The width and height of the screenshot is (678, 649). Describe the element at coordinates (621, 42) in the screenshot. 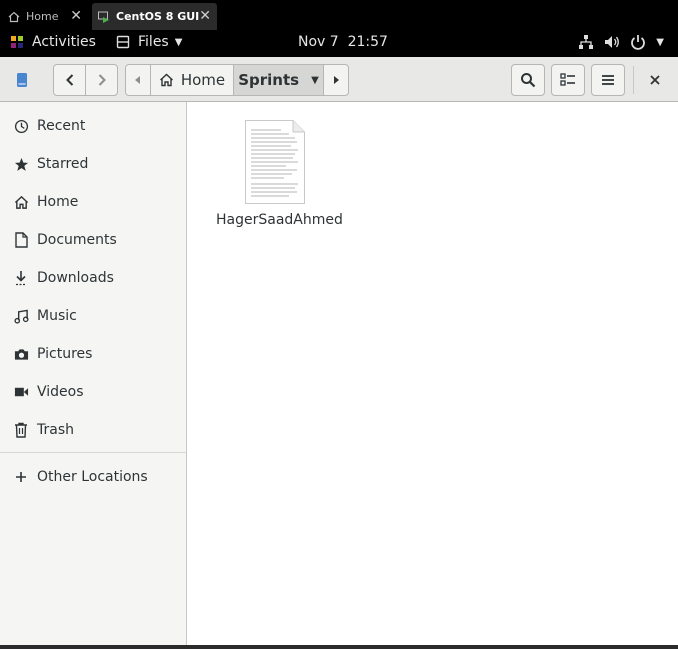

I see `system-menu: ▼` at that location.